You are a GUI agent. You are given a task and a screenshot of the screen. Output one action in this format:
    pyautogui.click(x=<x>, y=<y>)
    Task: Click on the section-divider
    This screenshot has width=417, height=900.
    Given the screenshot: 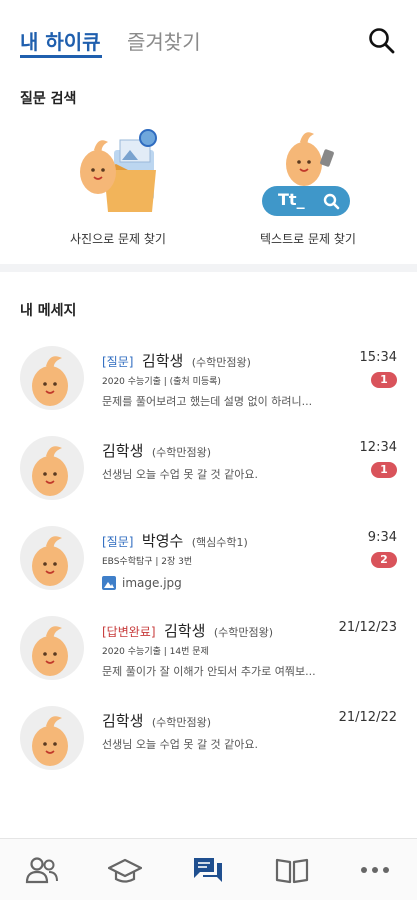 What is the action you would take?
    pyautogui.click(x=208, y=268)
    